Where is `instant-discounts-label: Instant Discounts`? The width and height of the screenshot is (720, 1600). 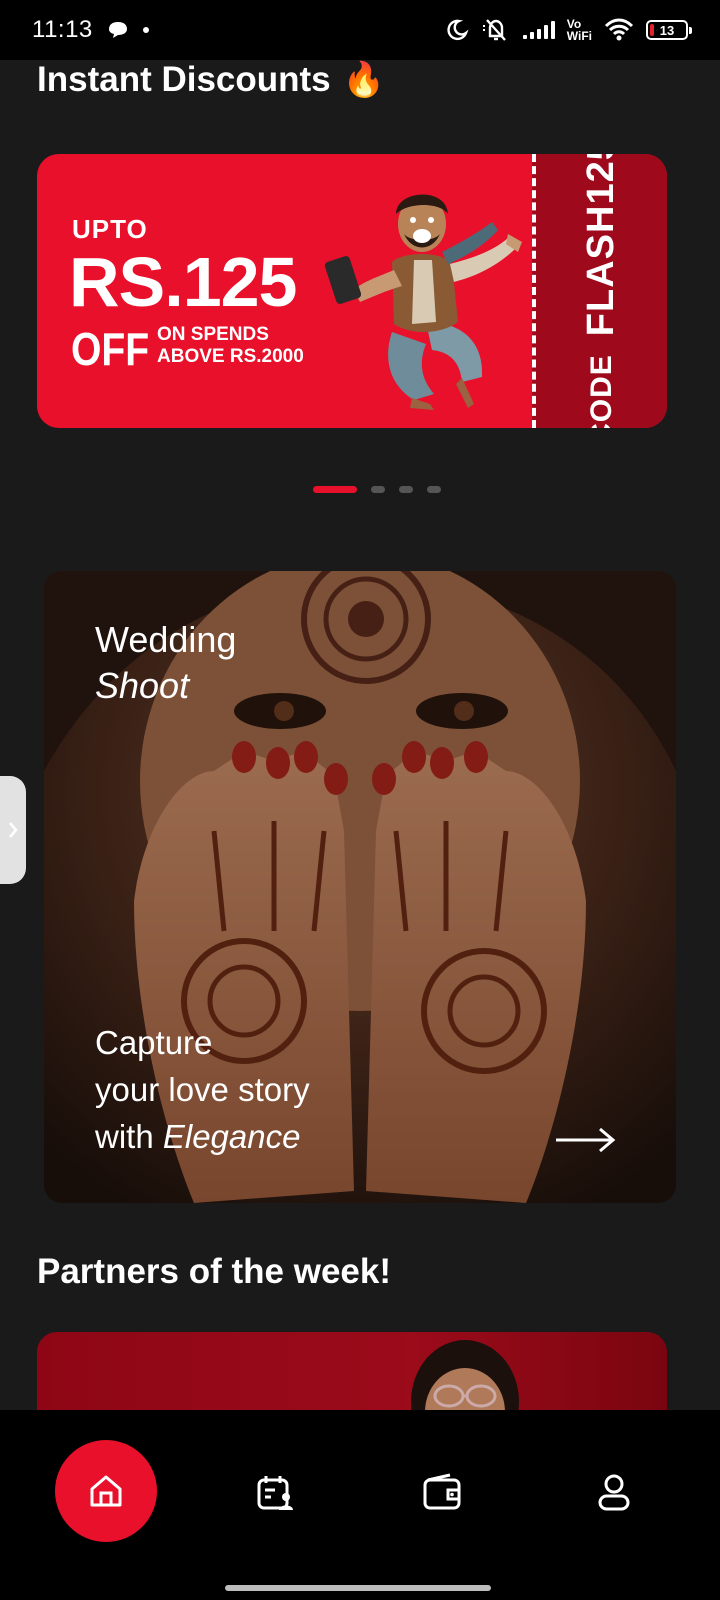 instant-discounts-label: Instant Discounts is located at coordinates (184, 79).